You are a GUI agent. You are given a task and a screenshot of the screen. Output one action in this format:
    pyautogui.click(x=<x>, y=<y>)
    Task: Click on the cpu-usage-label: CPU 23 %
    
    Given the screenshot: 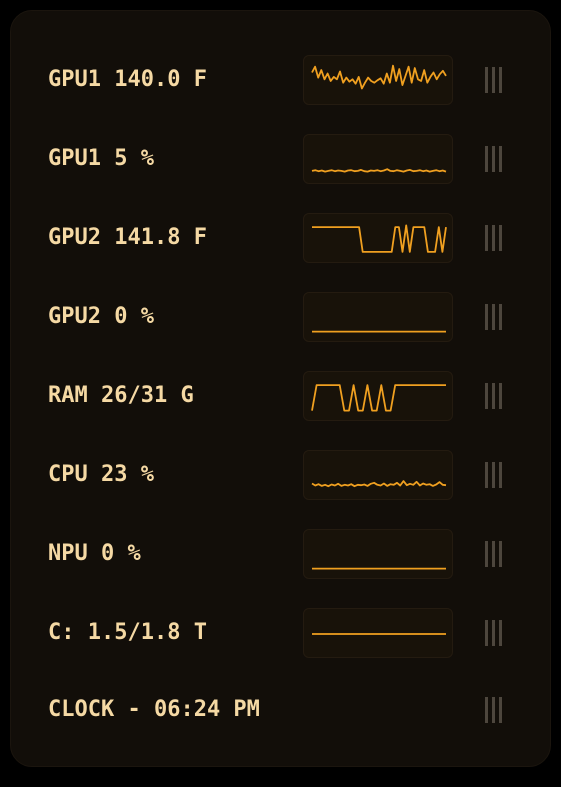 What is the action you would take?
    pyautogui.click(x=101, y=474)
    